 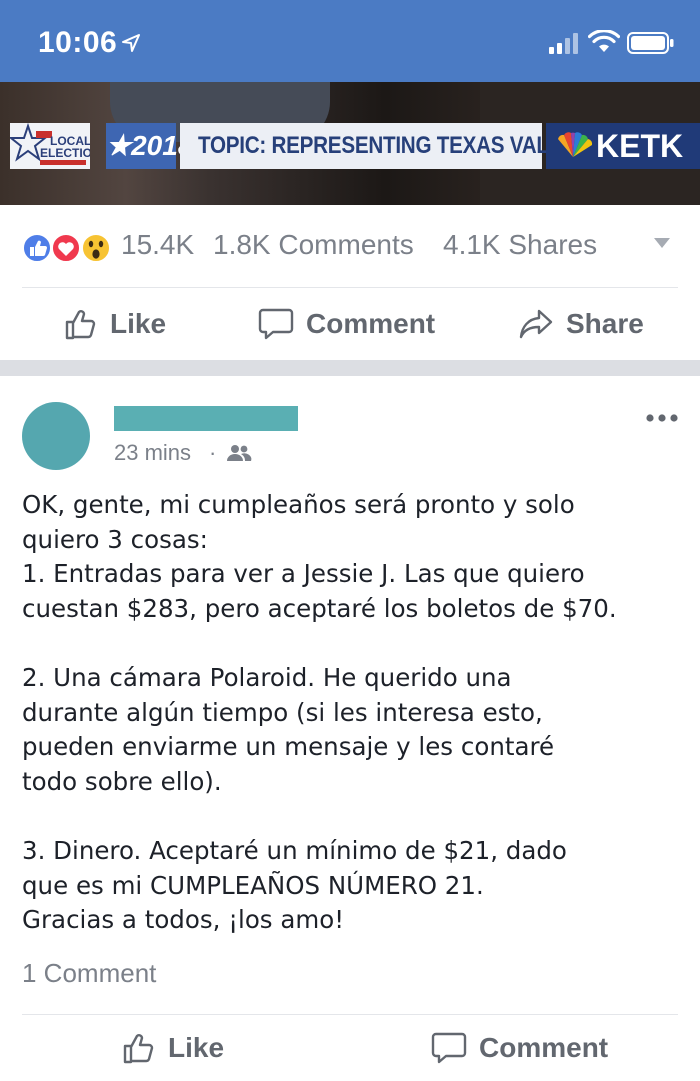 I want to click on wow-icon, so click(x=96, y=248).